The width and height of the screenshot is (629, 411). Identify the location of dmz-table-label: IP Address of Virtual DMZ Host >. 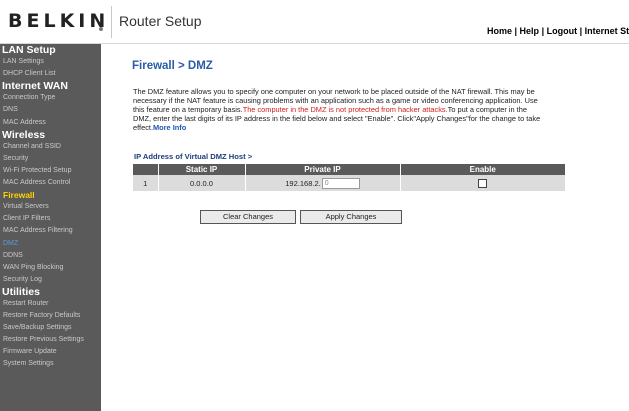
(193, 156).